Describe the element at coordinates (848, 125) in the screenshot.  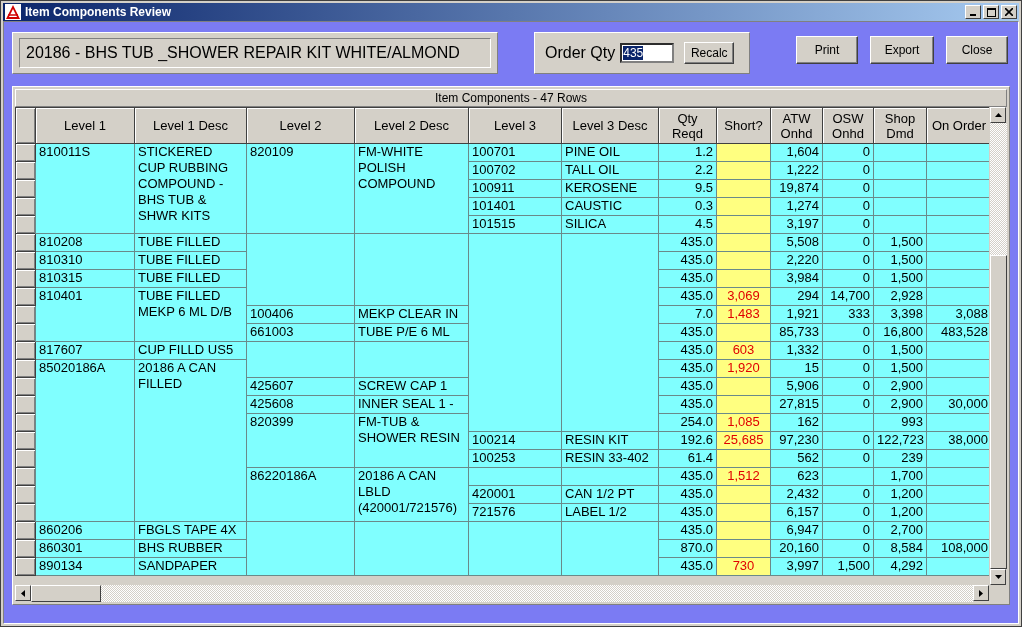
I see `column-header: OSW Onhd` at that location.